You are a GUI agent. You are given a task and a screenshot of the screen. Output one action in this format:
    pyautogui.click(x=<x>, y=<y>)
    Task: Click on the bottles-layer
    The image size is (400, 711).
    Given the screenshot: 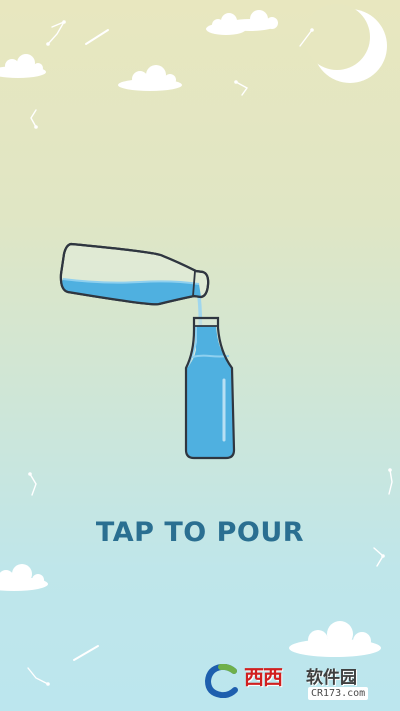 What is the action you would take?
    pyautogui.click(x=147, y=351)
    